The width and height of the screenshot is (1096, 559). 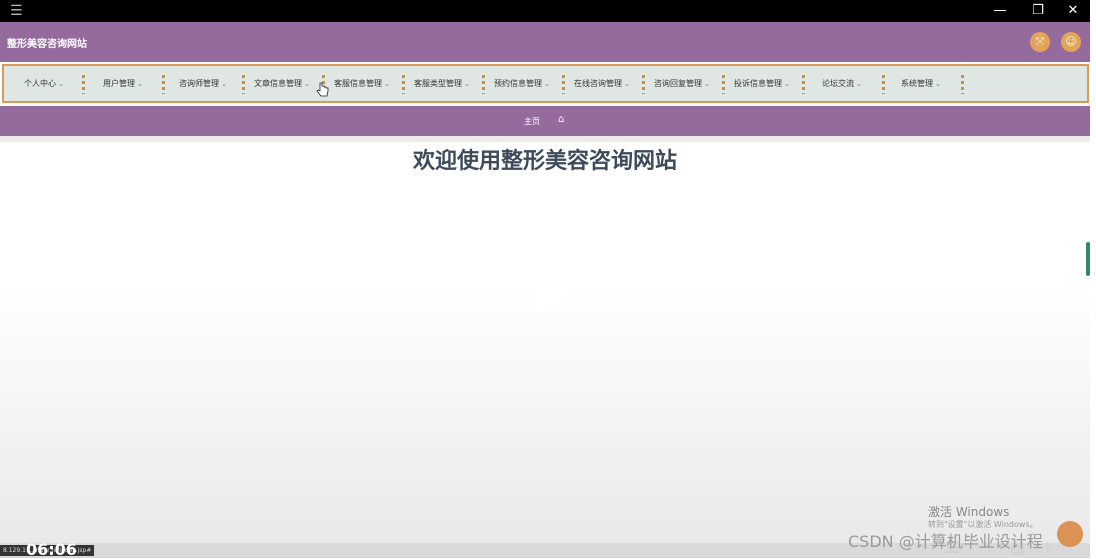 What do you see at coordinates (1038, 11) in the screenshot?
I see `restore-button: ❐` at bounding box center [1038, 11].